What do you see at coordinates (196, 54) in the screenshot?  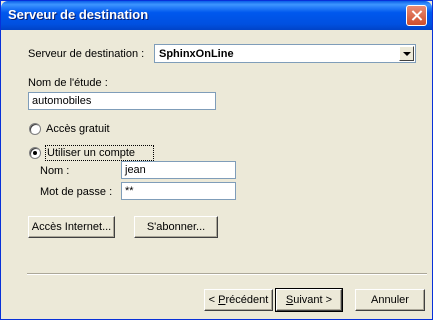 I see `server-selected-value: SphinxOnLine` at bounding box center [196, 54].